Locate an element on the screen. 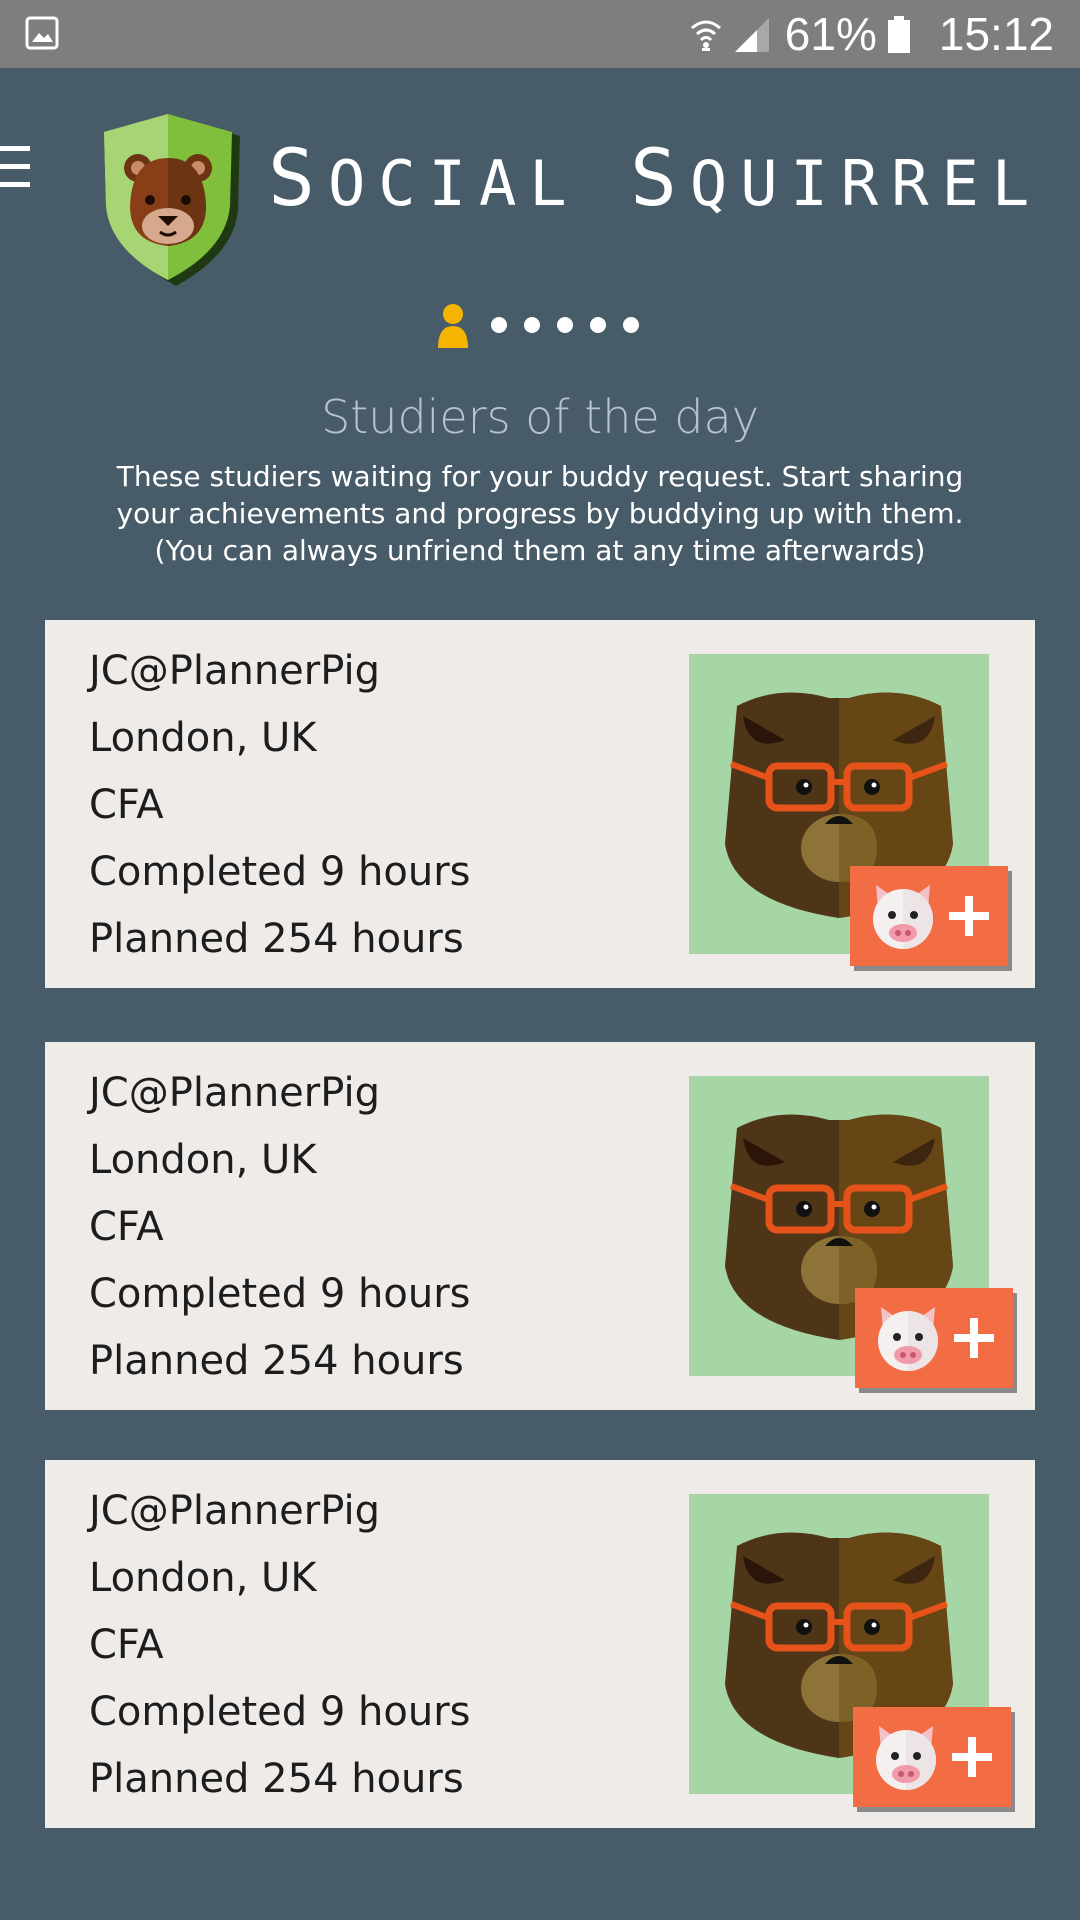  clock: 15:12 is located at coordinates (996, 34).